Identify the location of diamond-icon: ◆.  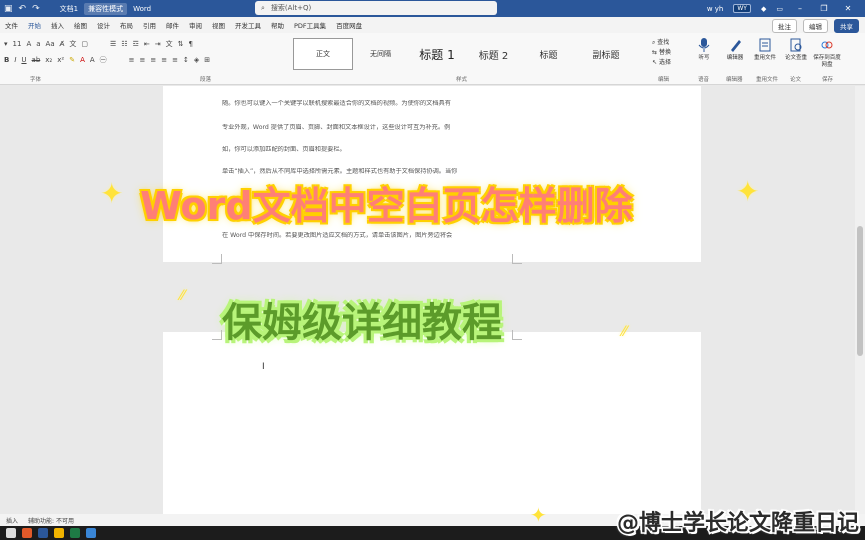
(763, 9).